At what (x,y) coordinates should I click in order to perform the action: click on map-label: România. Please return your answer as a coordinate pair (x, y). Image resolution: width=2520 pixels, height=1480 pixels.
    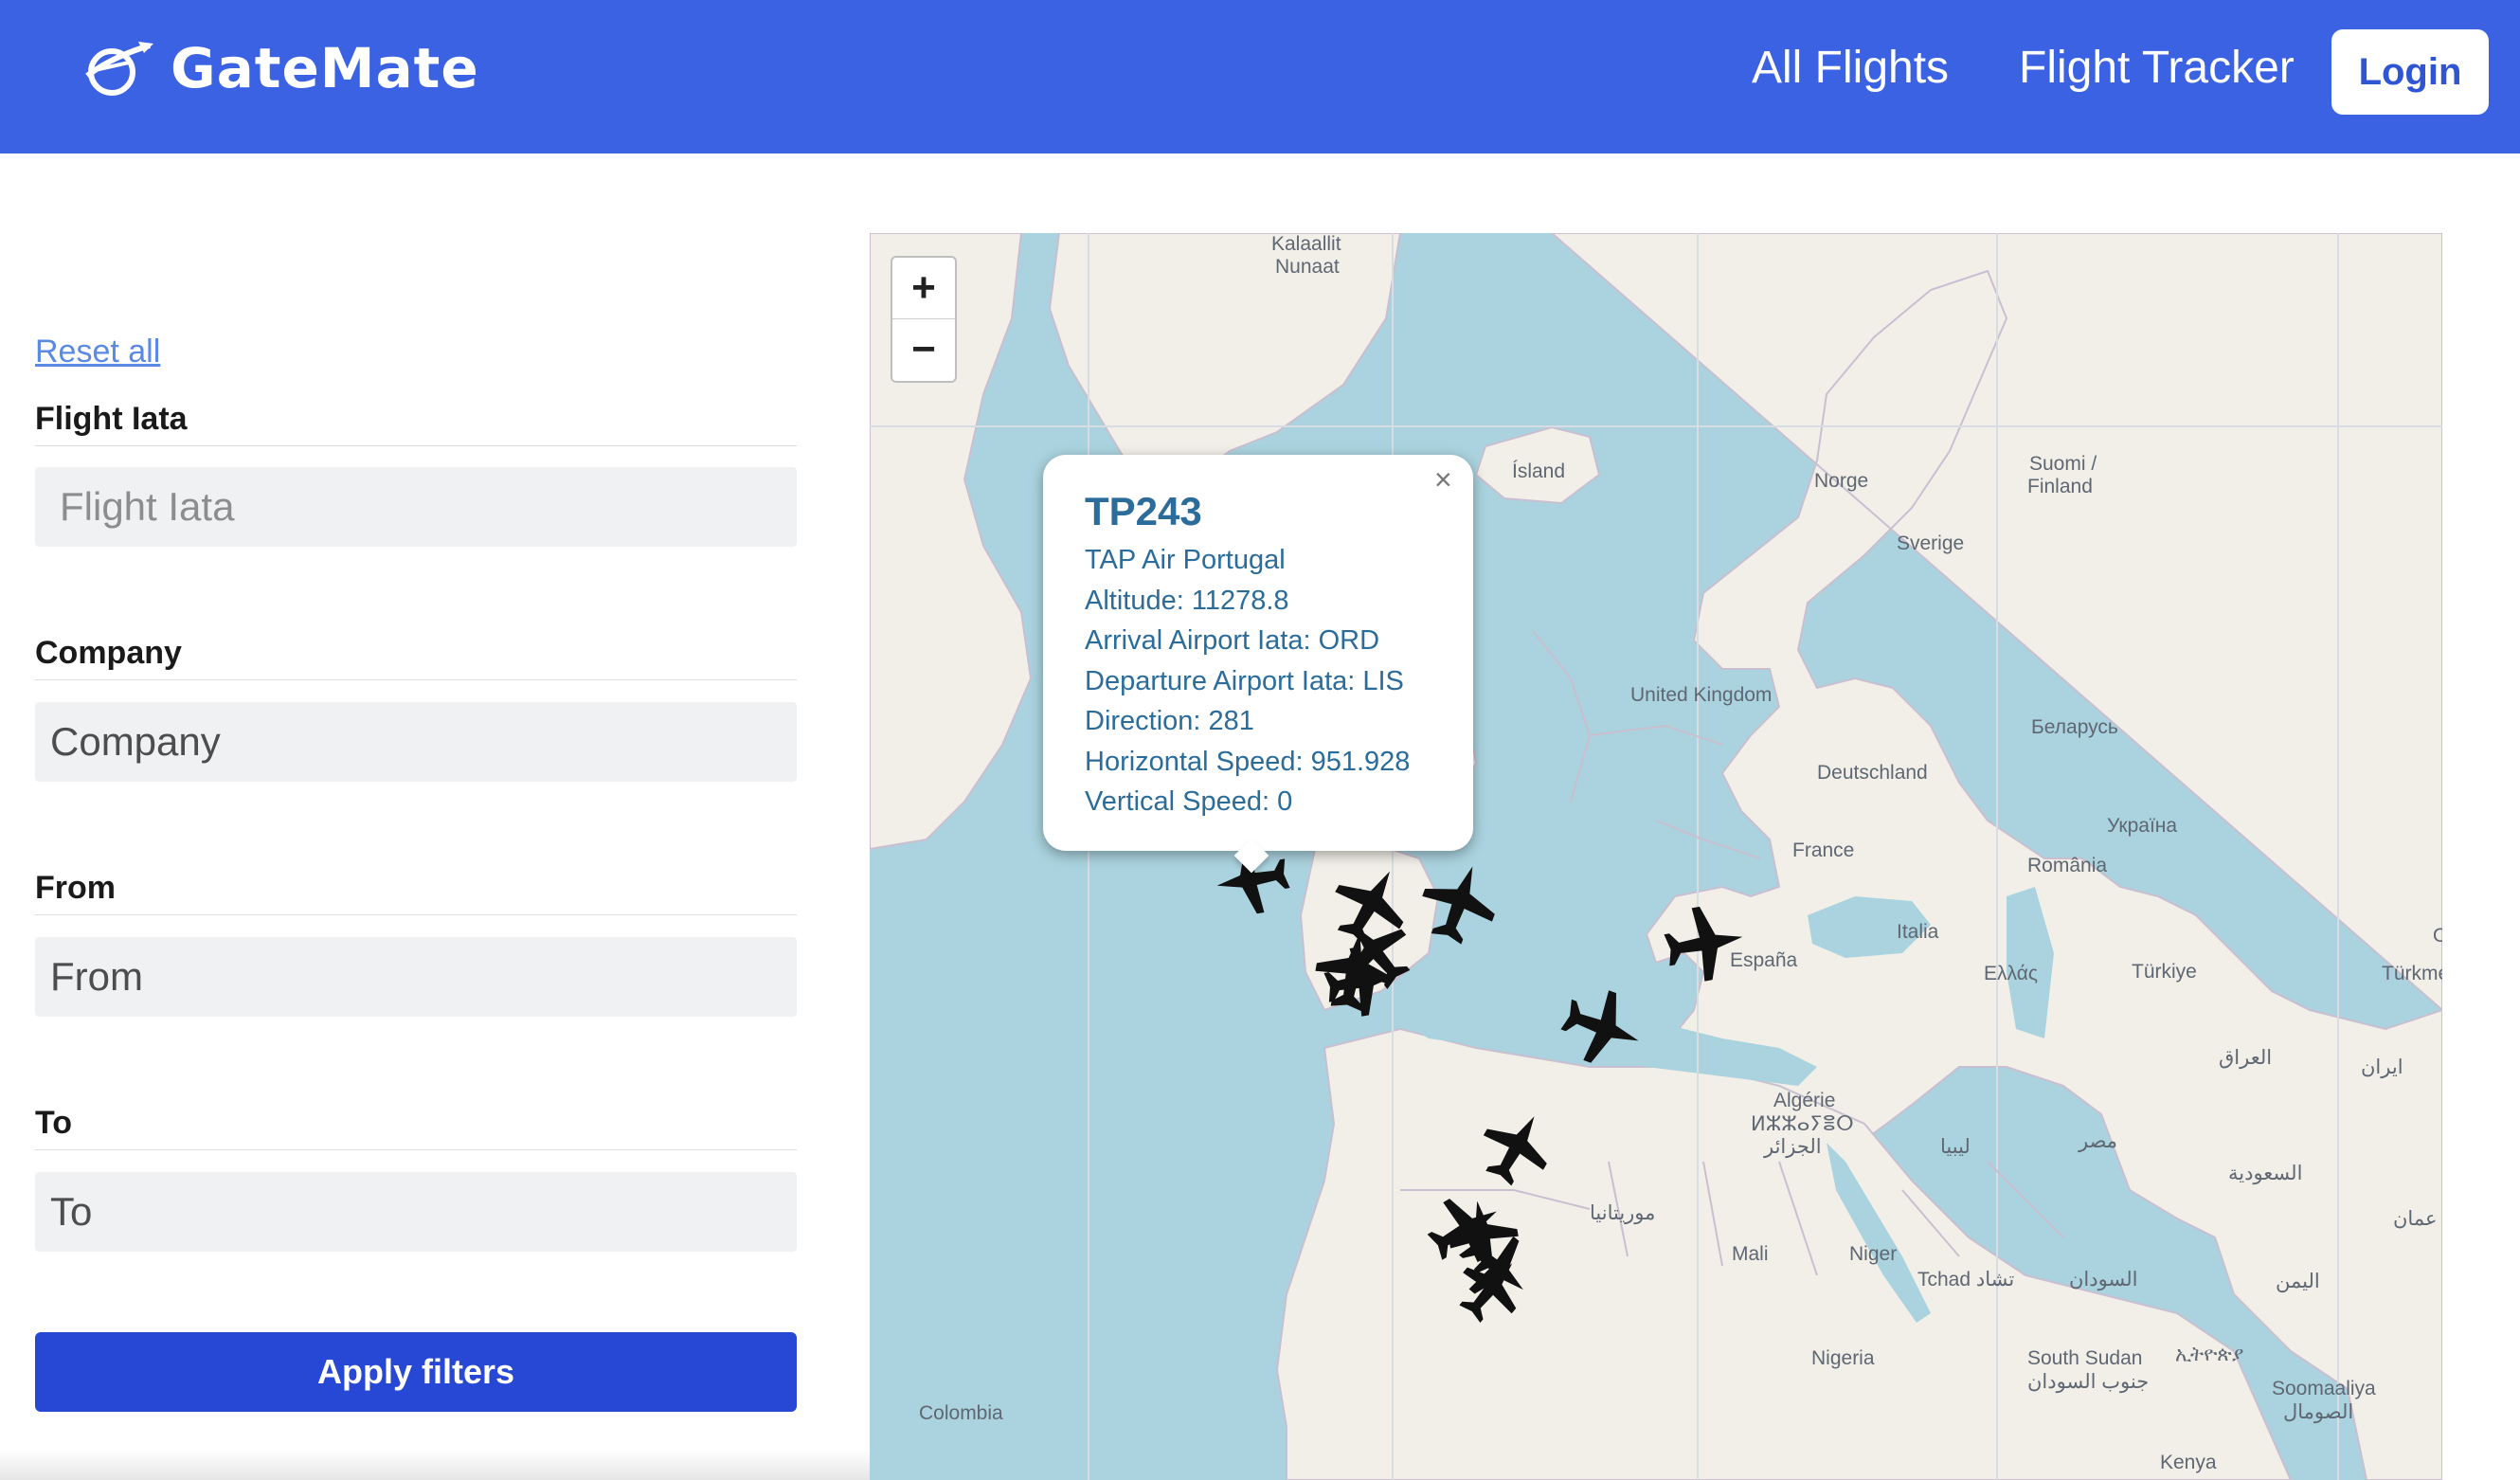
    Looking at the image, I should click on (2067, 865).